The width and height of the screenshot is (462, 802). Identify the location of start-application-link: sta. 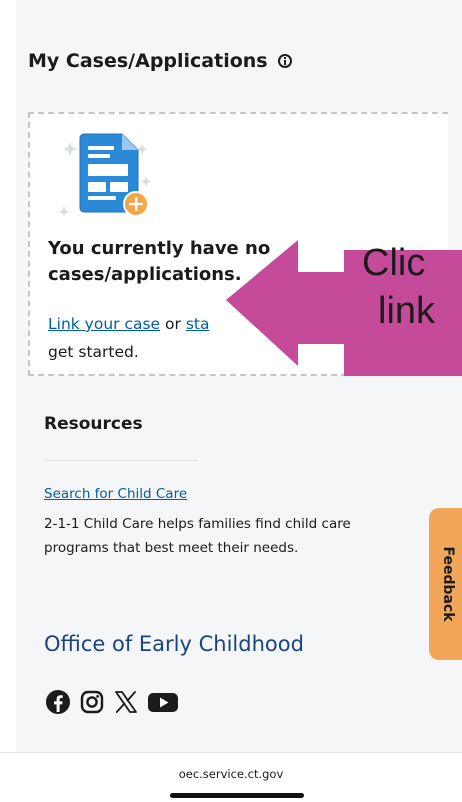
(198, 324).